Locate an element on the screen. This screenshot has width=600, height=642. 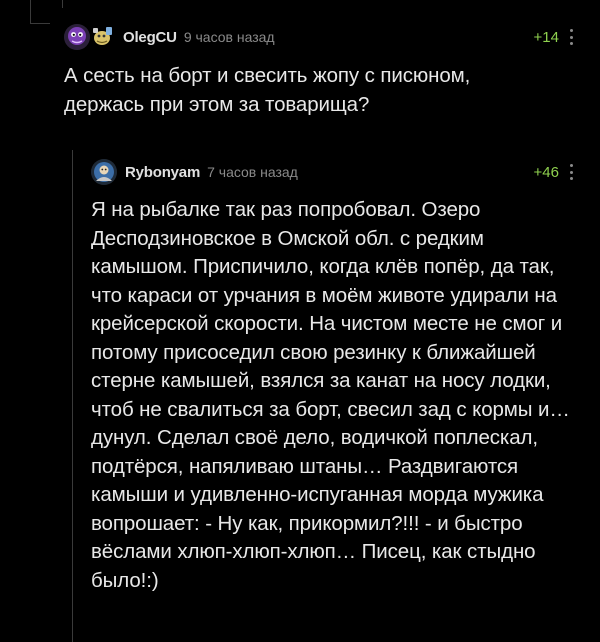
comment-1-header: OlegCU 9 часов назад is located at coordinates (169, 37).